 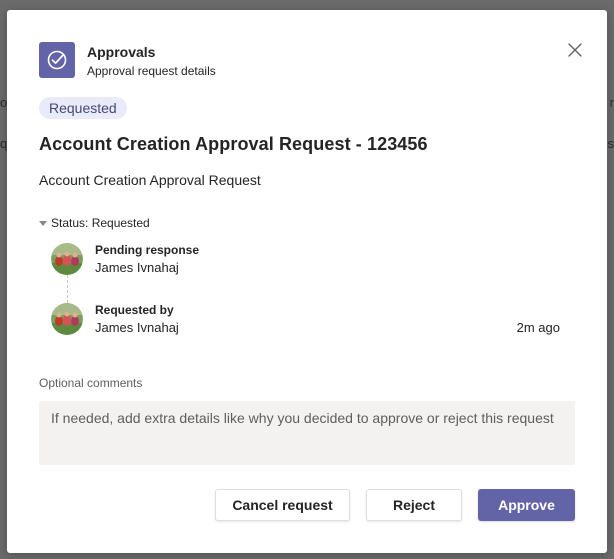 What do you see at coordinates (67, 289) in the screenshot?
I see `timeline-connector` at bounding box center [67, 289].